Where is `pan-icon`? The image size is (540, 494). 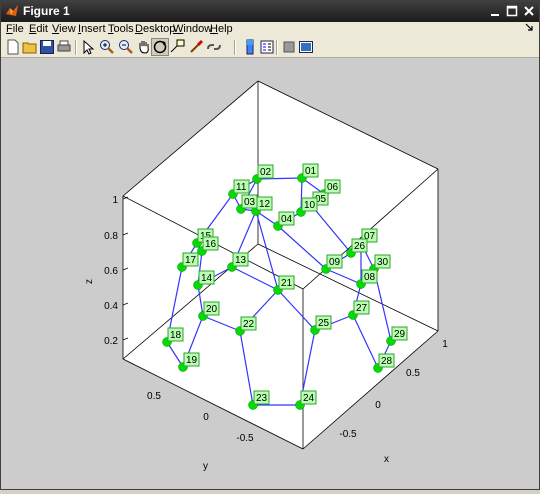
pan-icon is located at coordinates (144, 47).